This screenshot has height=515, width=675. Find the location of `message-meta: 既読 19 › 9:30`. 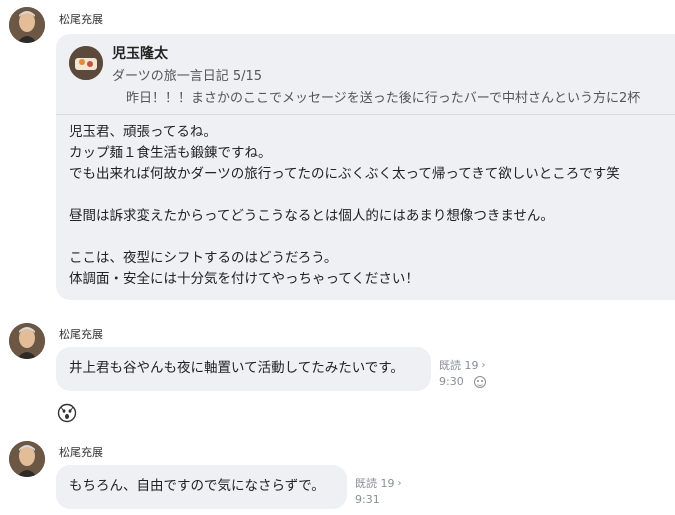

message-meta: 既読 19 › 9:30 is located at coordinates (462, 374).